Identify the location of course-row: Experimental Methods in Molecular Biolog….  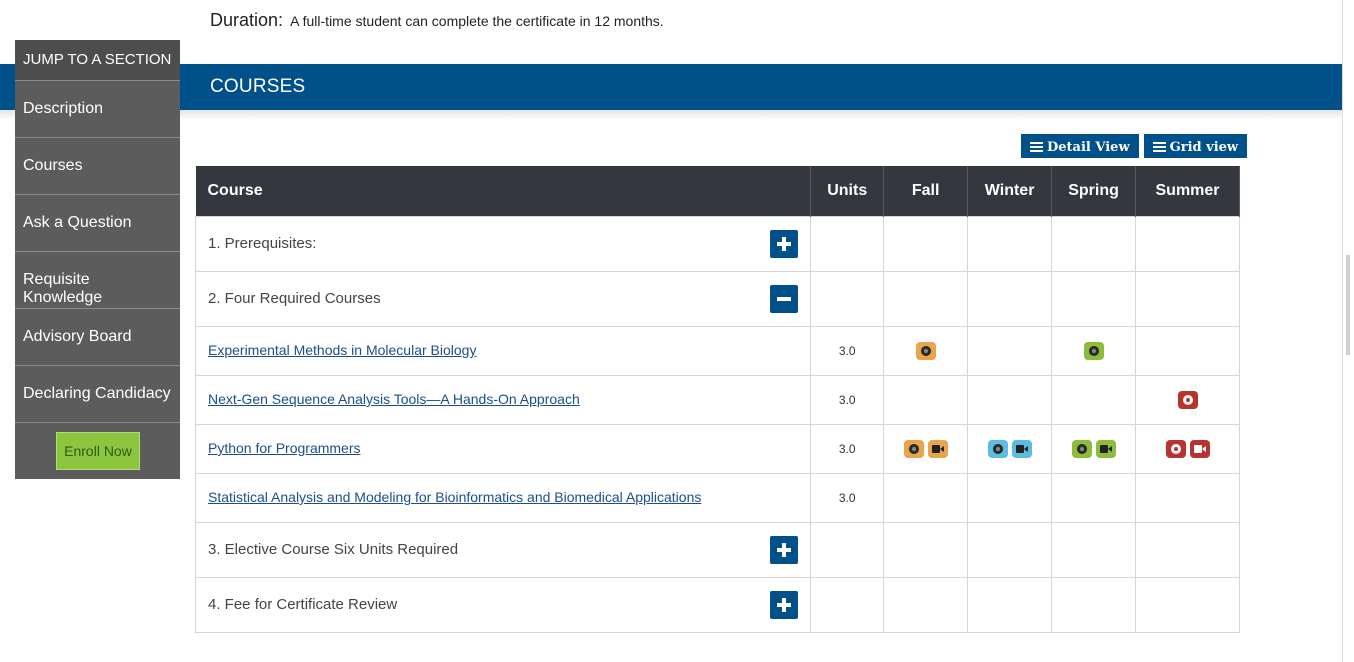
(717, 350).